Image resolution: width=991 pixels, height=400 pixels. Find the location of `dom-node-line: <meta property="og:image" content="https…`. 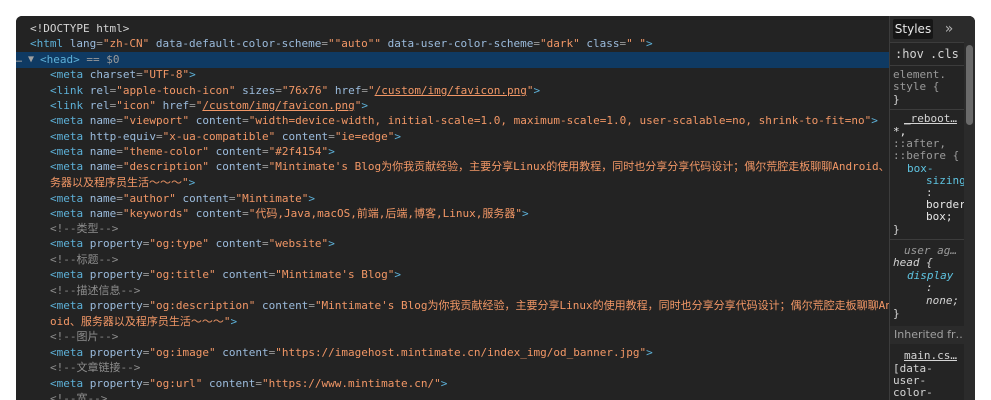

dom-node-line: <meta property="og:image" content="https… is located at coordinates (452, 353).